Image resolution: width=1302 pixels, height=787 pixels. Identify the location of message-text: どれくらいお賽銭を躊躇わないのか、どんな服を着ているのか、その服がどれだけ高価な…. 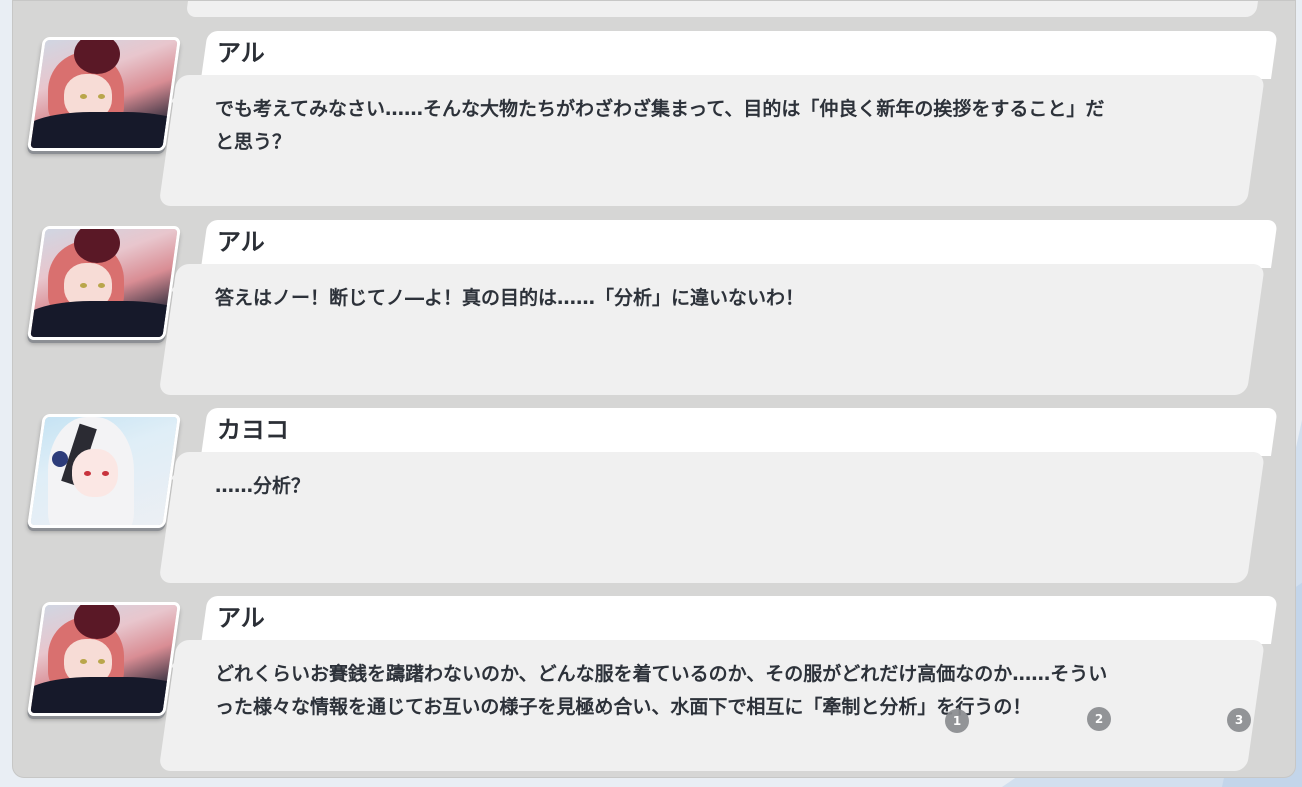
(661, 690).